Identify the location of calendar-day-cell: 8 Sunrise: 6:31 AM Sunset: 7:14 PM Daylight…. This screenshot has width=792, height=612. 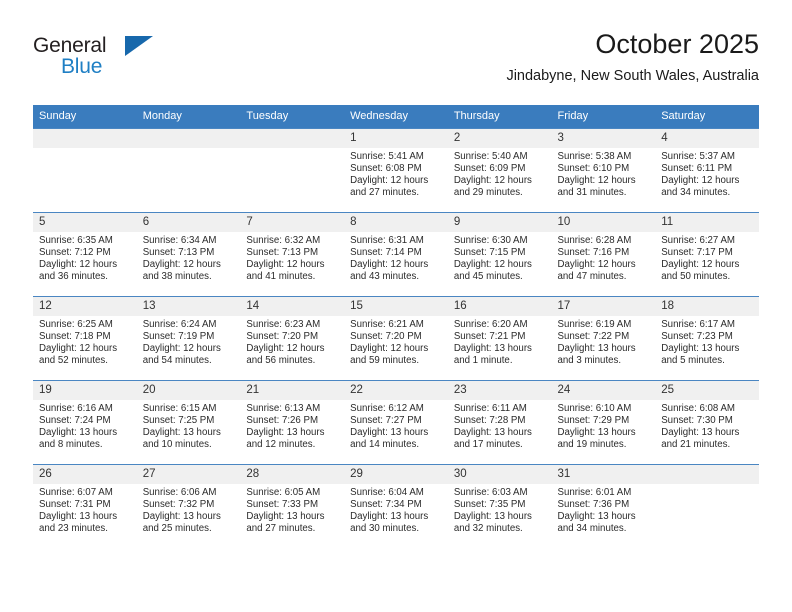
(396, 254).